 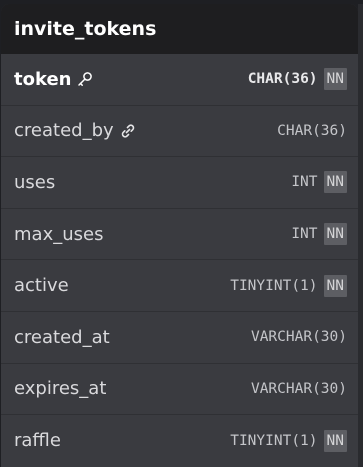 I want to click on column-name: uses, so click(x=35, y=182).